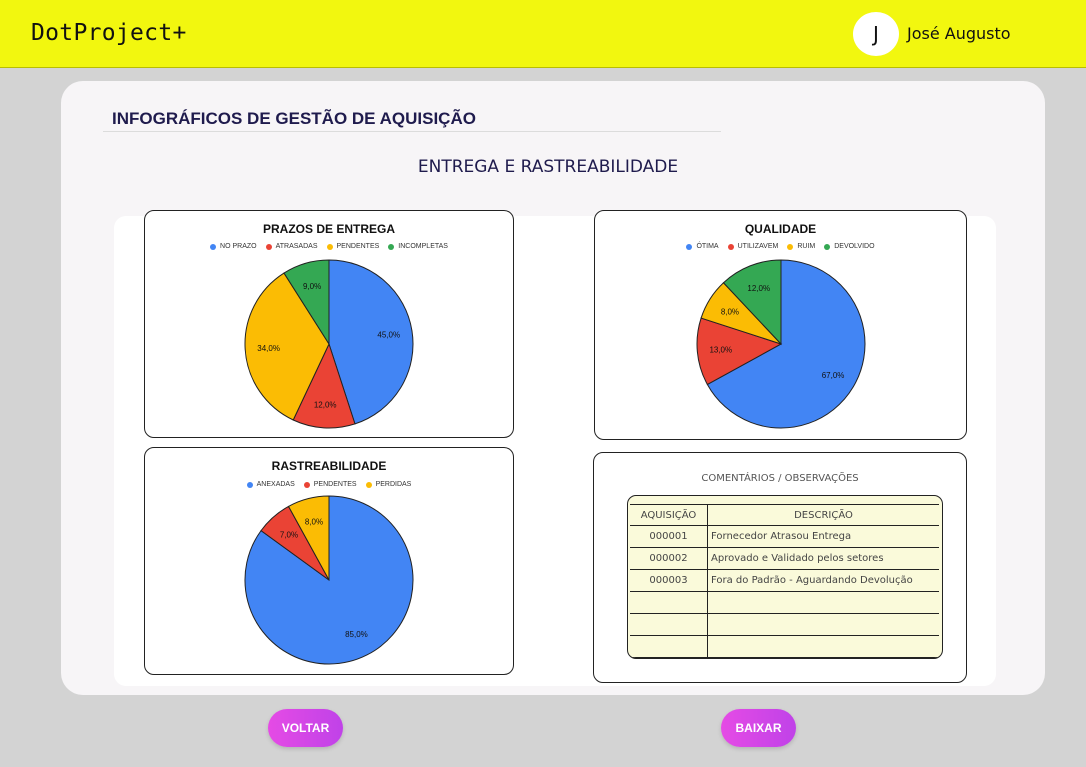 Image resolution: width=1086 pixels, height=767 pixels. What do you see at coordinates (388, 335) in the screenshot?
I see `slice-label: 45,0%` at bounding box center [388, 335].